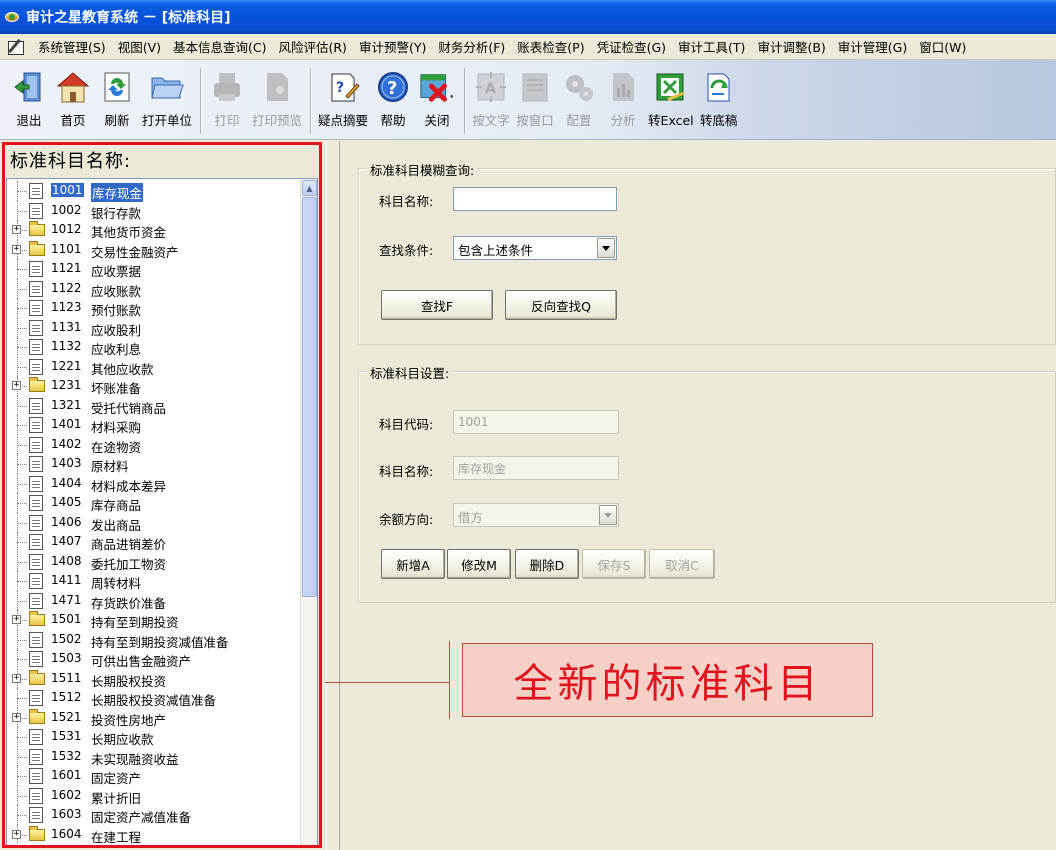  Describe the element at coordinates (219, 46) in the screenshot. I see `menu-basic-info: 基本信息查询(C)` at that location.